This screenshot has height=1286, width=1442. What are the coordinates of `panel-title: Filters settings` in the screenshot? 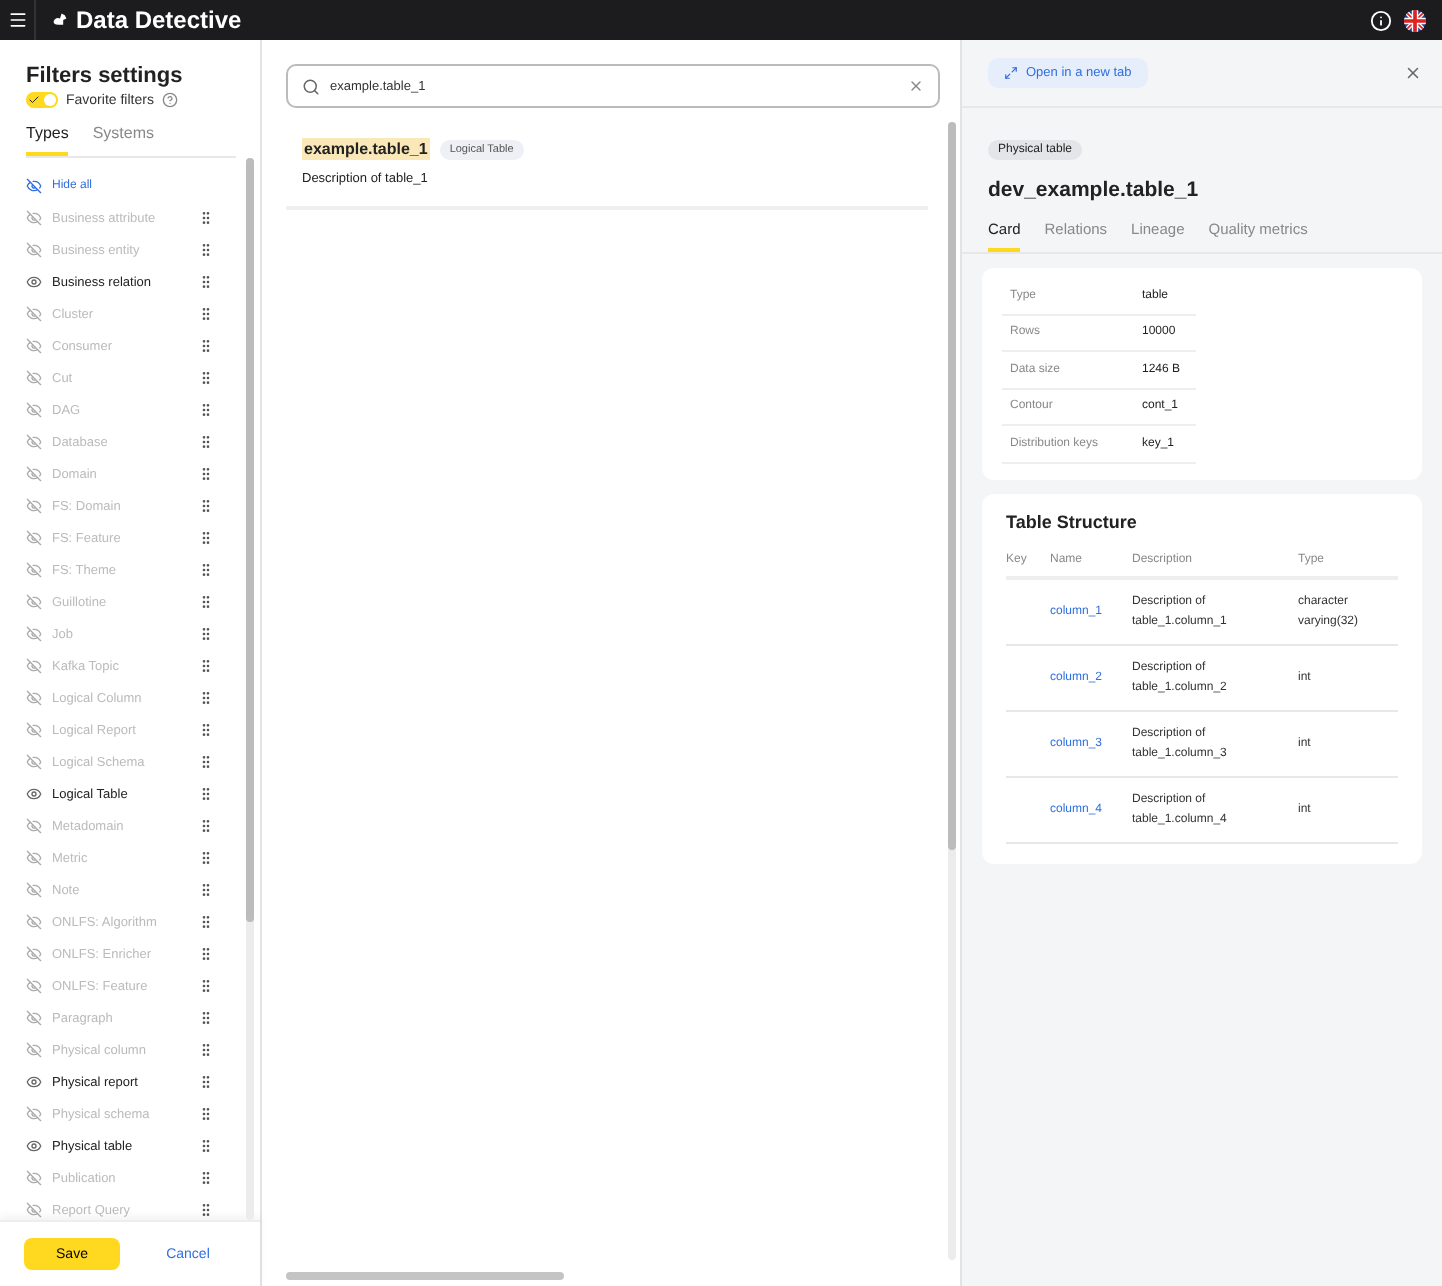 It's located at (105, 76).